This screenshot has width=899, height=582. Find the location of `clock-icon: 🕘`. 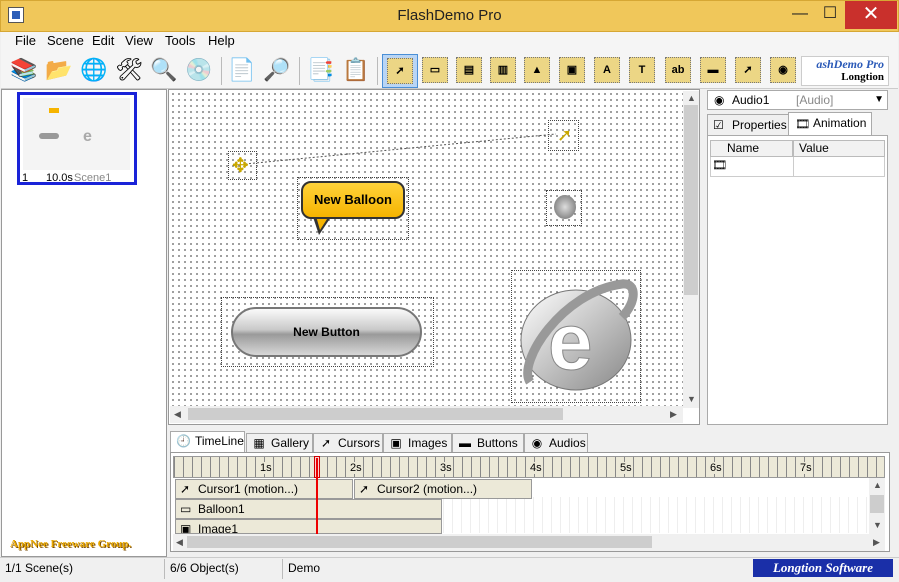

clock-icon: 🕘 is located at coordinates (183, 441).